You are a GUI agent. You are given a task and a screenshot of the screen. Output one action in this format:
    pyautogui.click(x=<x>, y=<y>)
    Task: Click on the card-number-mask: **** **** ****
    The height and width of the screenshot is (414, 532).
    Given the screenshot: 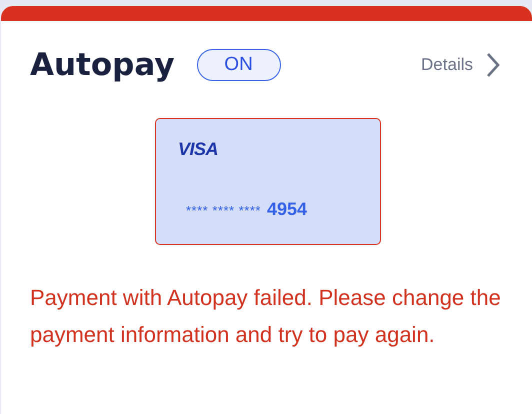 What is the action you would take?
    pyautogui.click(x=223, y=210)
    